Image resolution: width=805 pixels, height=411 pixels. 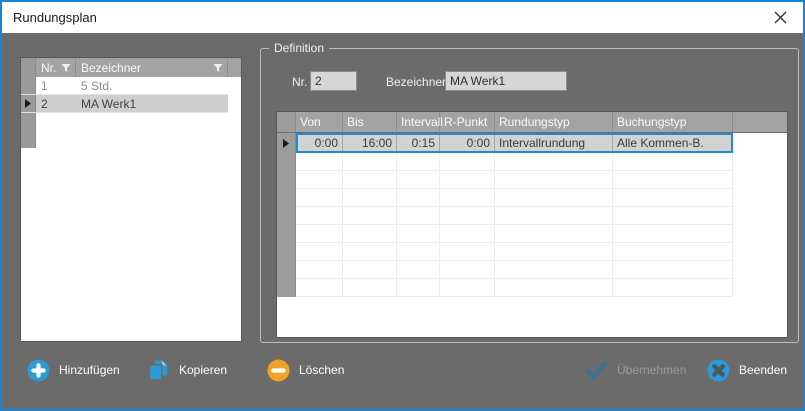 What do you see at coordinates (596, 370) in the screenshot?
I see `check-icon` at bounding box center [596, 370].